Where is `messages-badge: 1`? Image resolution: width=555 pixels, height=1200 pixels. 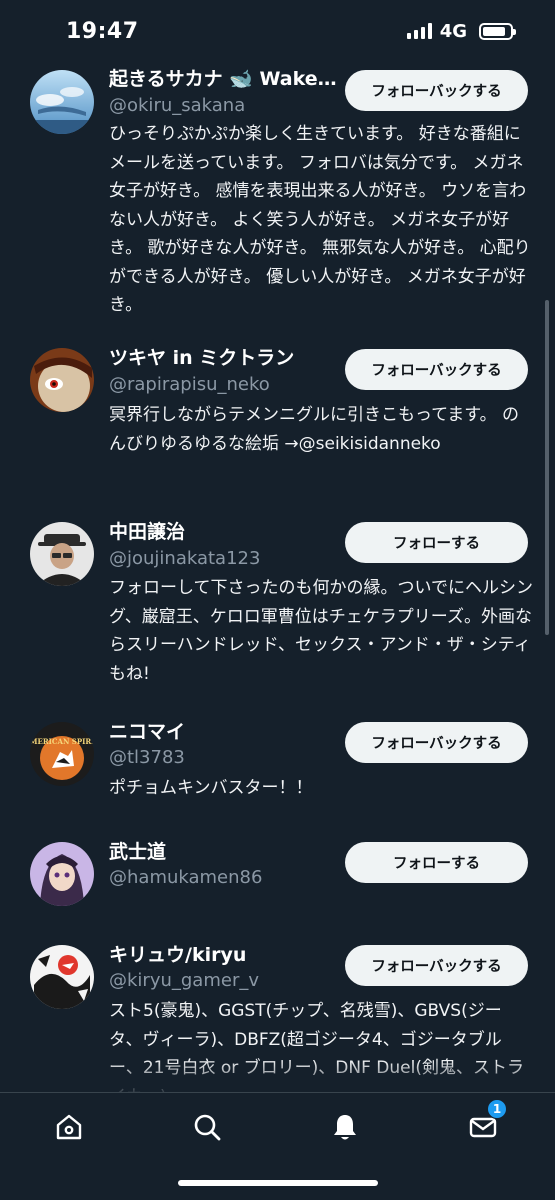
messages-badge: 1 is located at coordinates (497, 1109).